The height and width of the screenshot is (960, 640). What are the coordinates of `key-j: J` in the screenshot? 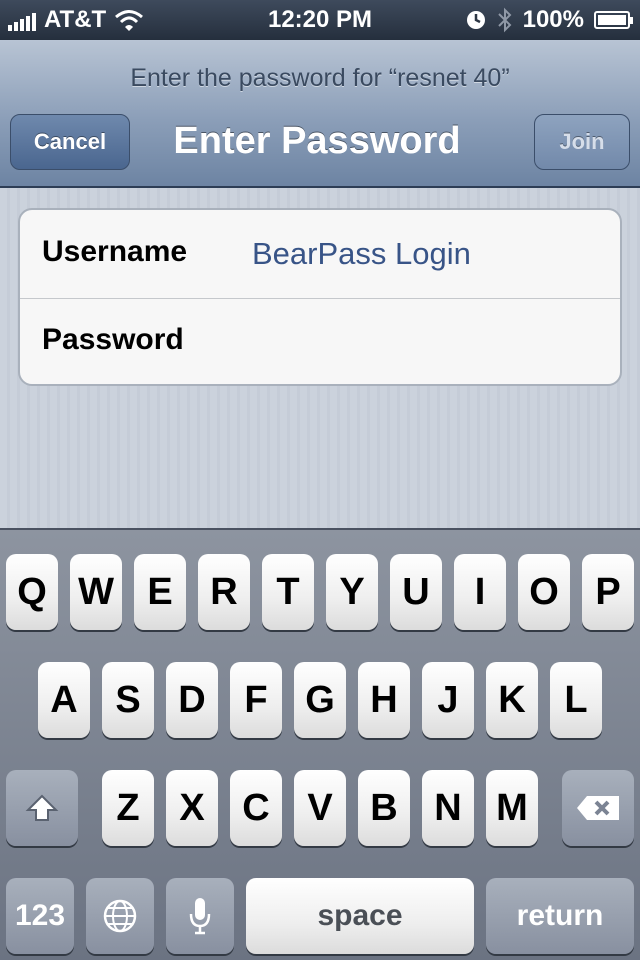 It's located at (448, 700).